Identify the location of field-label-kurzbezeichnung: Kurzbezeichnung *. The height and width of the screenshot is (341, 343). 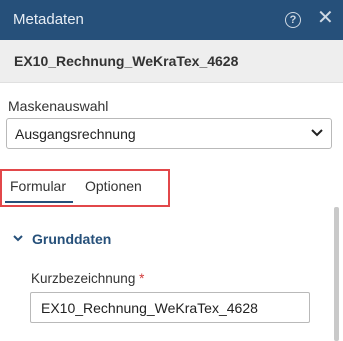
(88, 278).